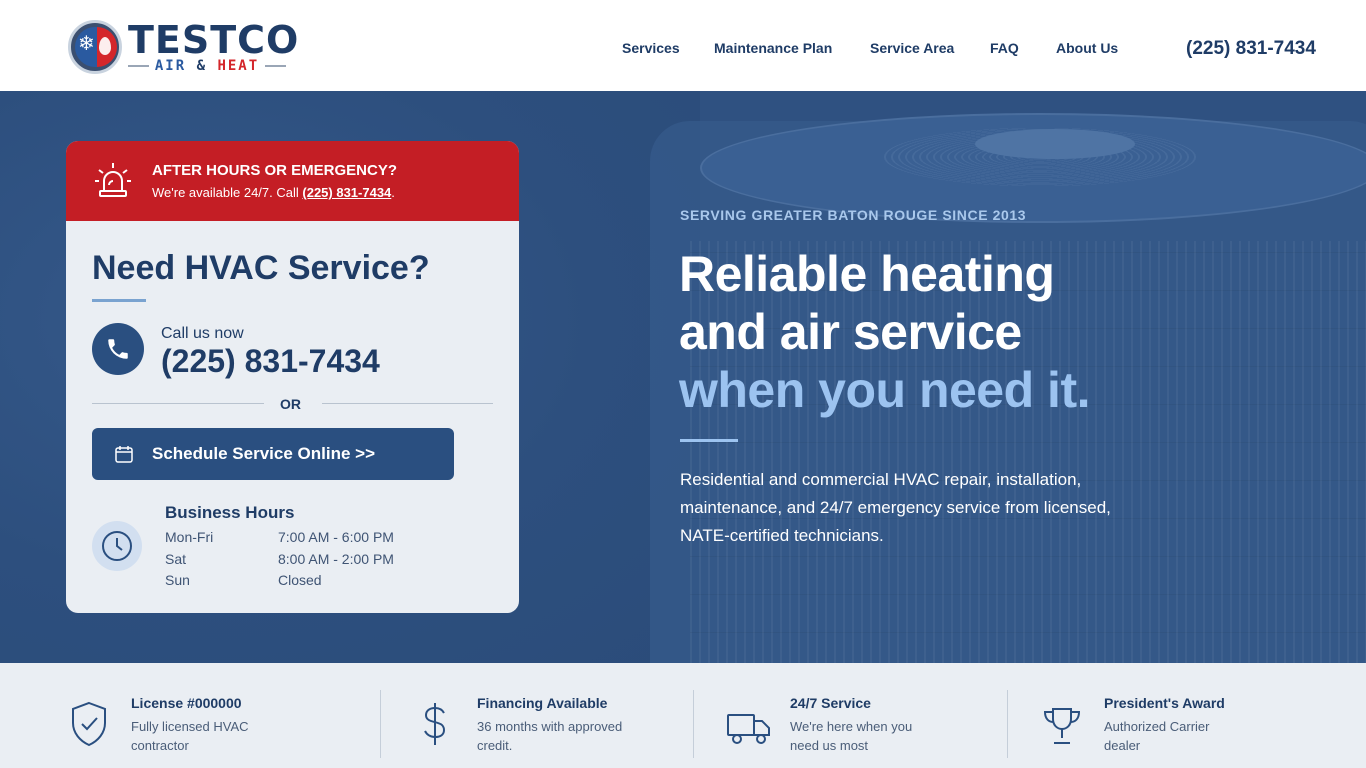 The height and width of the screenshot is (768, 1366). What do you see at coordinates (178, 403) in the screenshot?
I see `divider-left` at bounding box center [178, 403].